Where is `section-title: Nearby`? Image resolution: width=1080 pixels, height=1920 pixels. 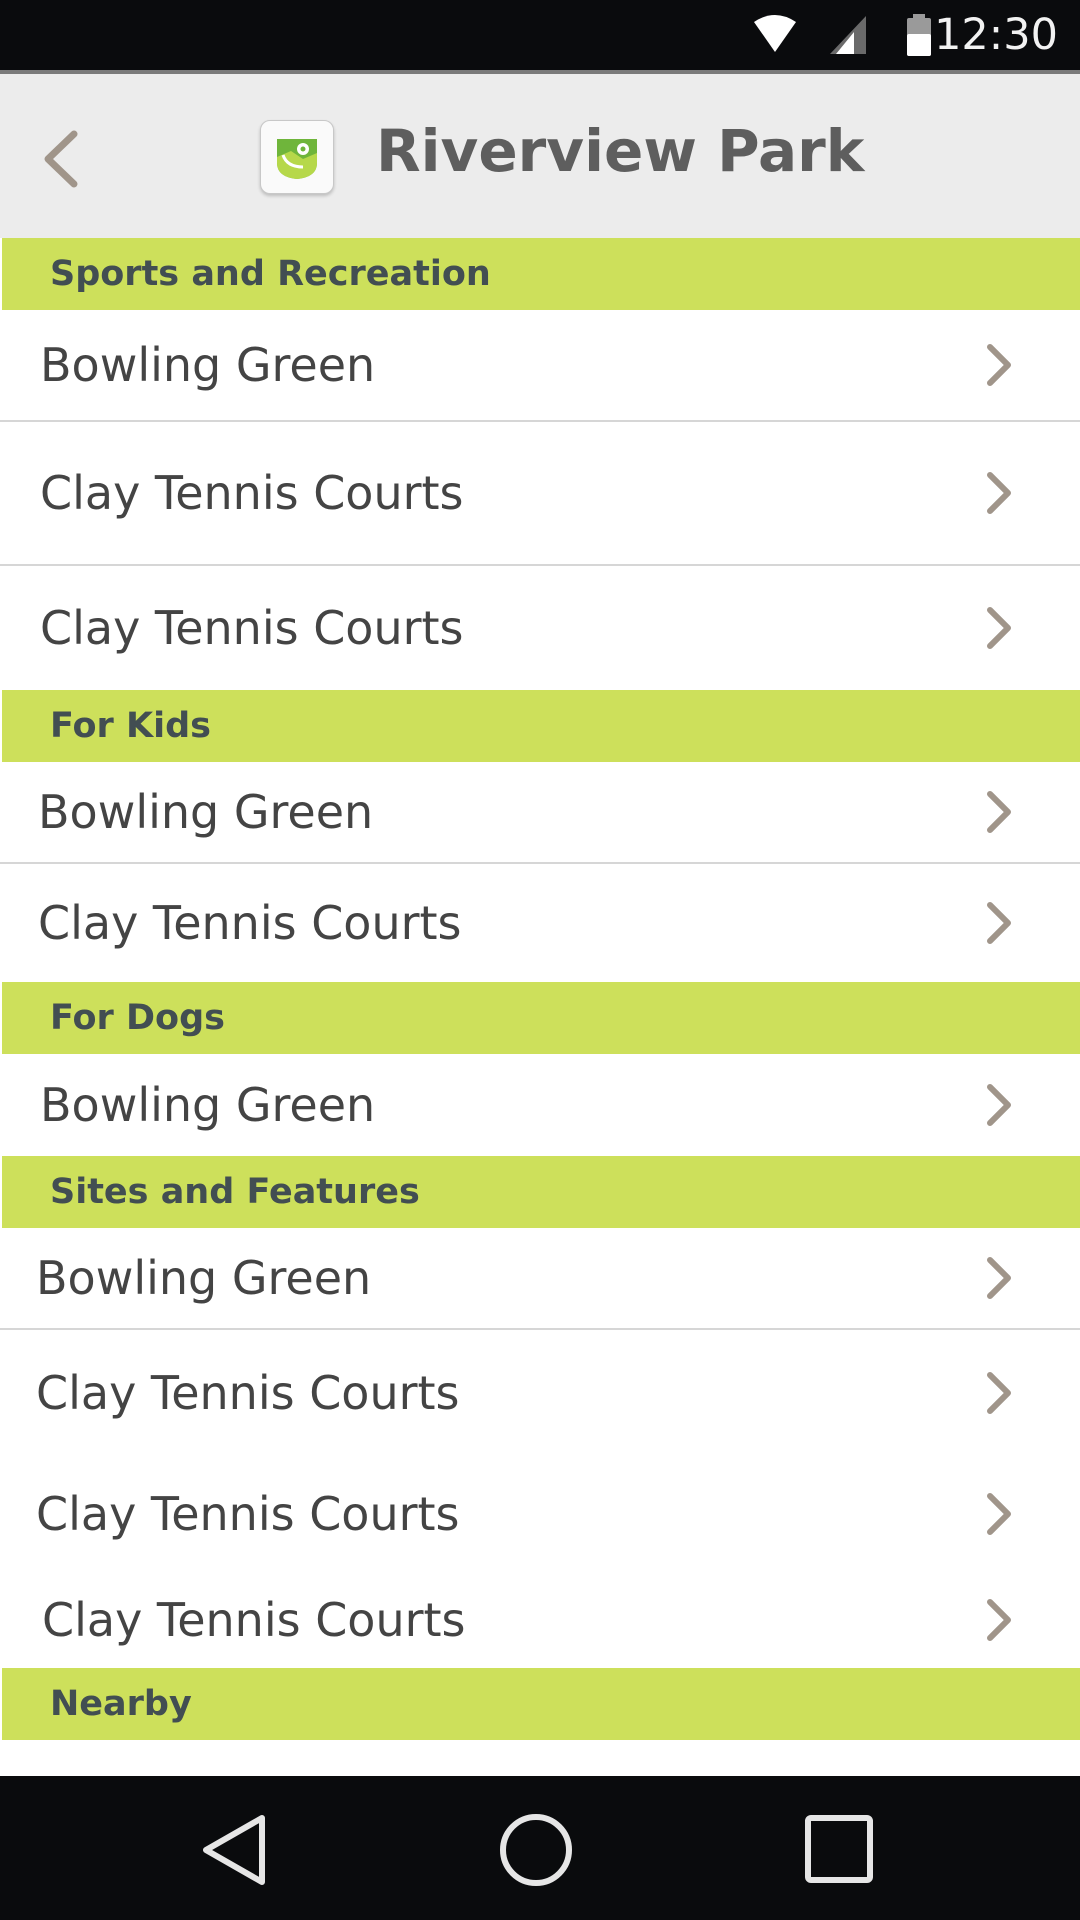 section-title: Nearby is located at coordinates (121, 1704).